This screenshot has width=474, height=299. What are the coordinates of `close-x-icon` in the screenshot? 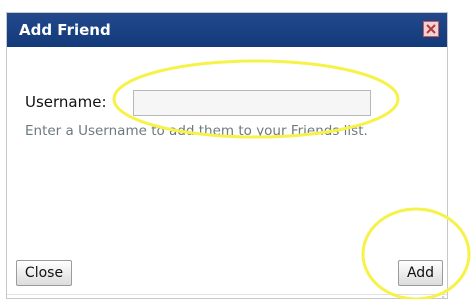 It's located at (431, 29).